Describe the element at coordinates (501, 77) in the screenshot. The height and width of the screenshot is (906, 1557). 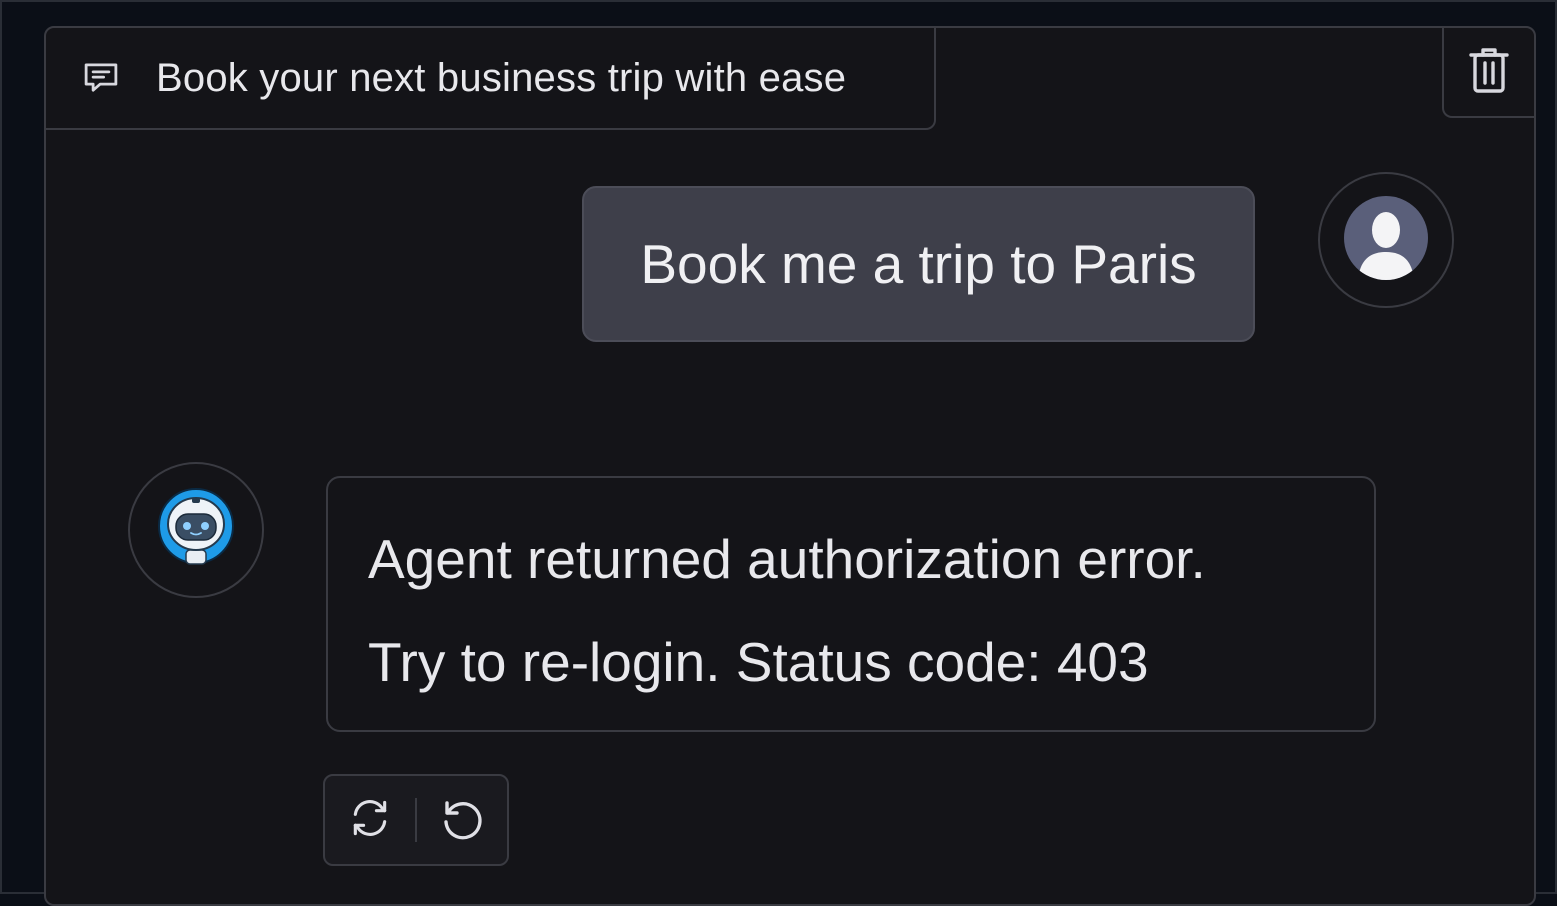
I see `chat-title: Book your next business trip with ease` at that location.